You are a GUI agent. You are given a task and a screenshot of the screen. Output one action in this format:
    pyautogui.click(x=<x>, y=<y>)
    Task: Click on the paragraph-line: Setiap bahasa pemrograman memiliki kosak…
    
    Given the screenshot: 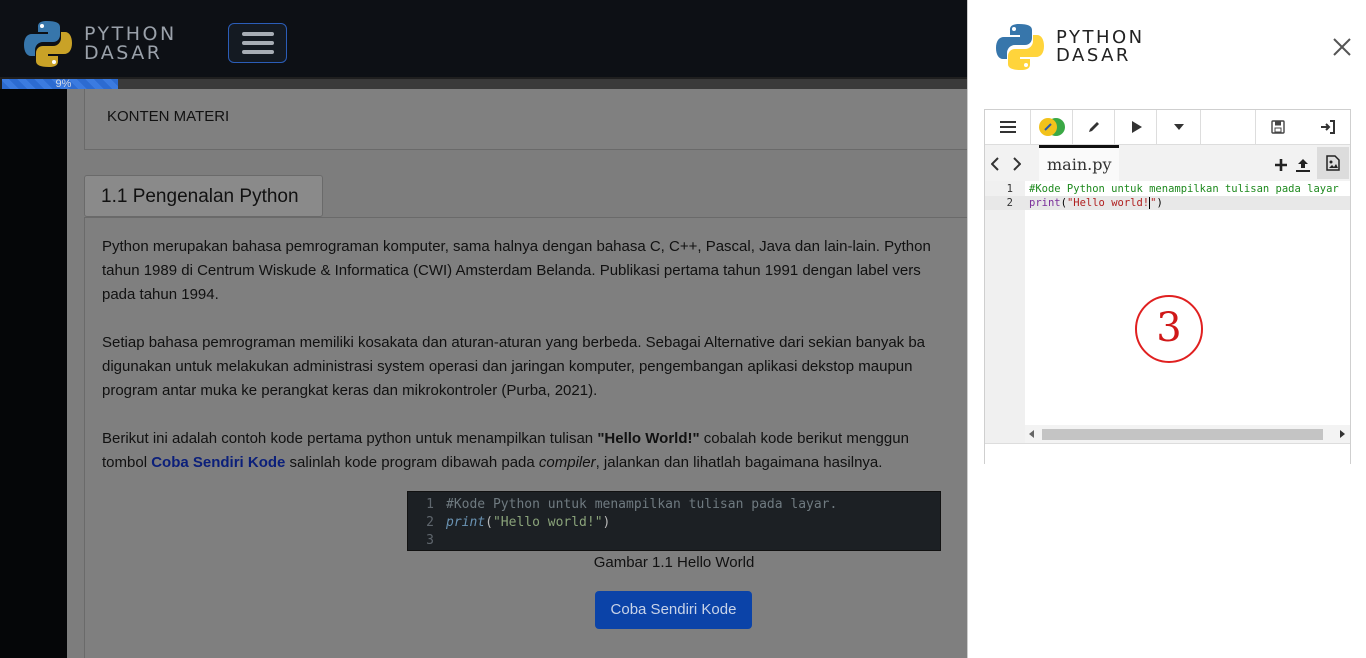 What is the action you would take?
    pyautogui.click(x=514, y=342)
    